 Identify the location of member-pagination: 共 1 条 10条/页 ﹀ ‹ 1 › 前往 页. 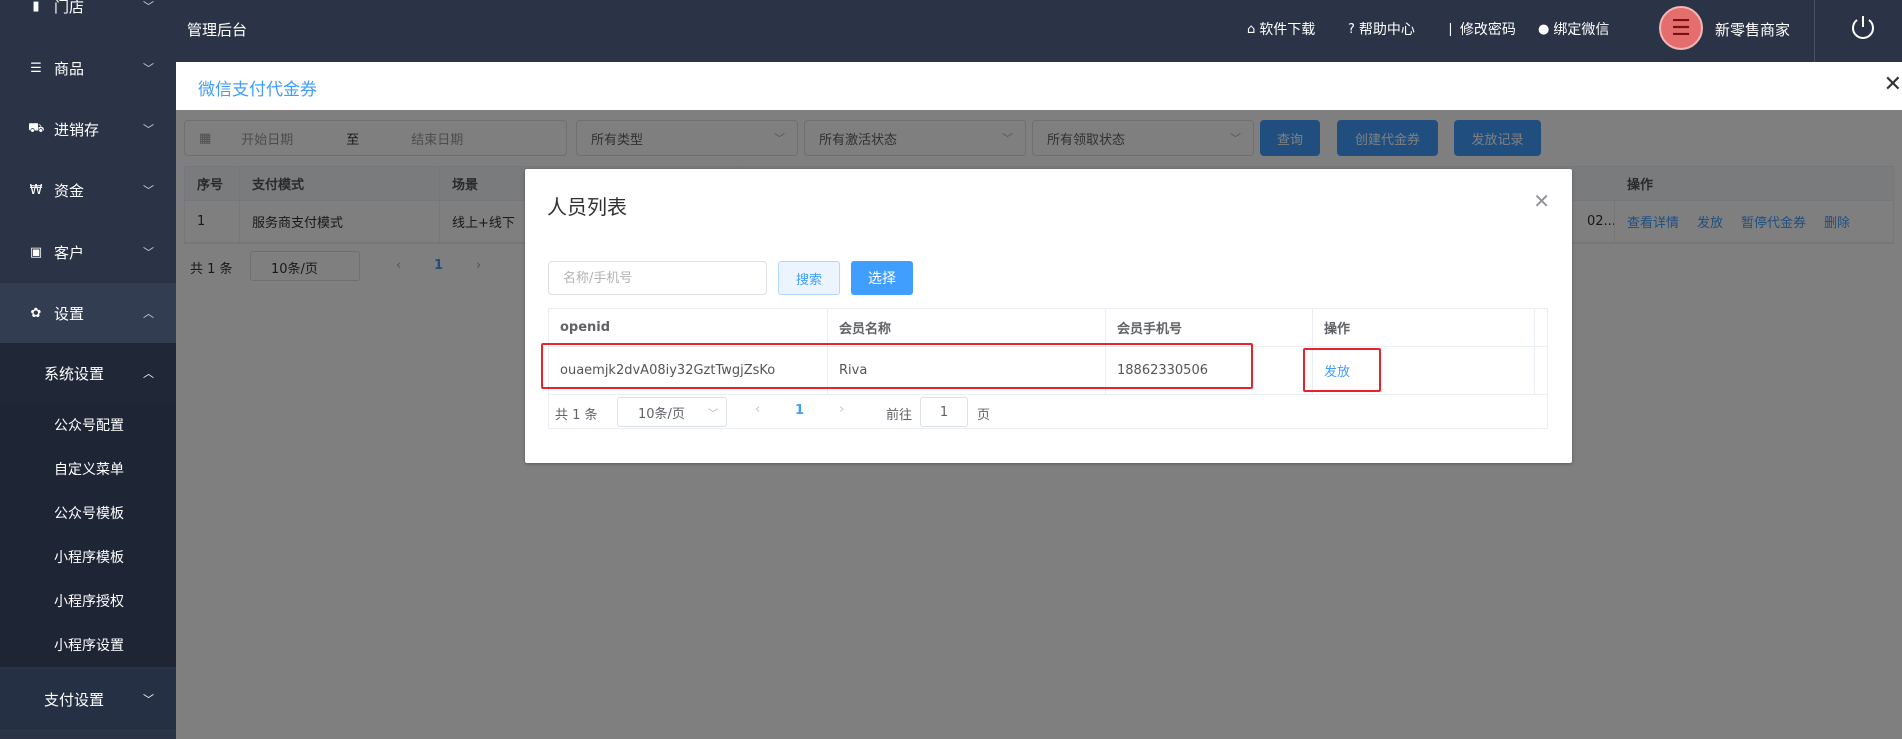
(1048, 412).